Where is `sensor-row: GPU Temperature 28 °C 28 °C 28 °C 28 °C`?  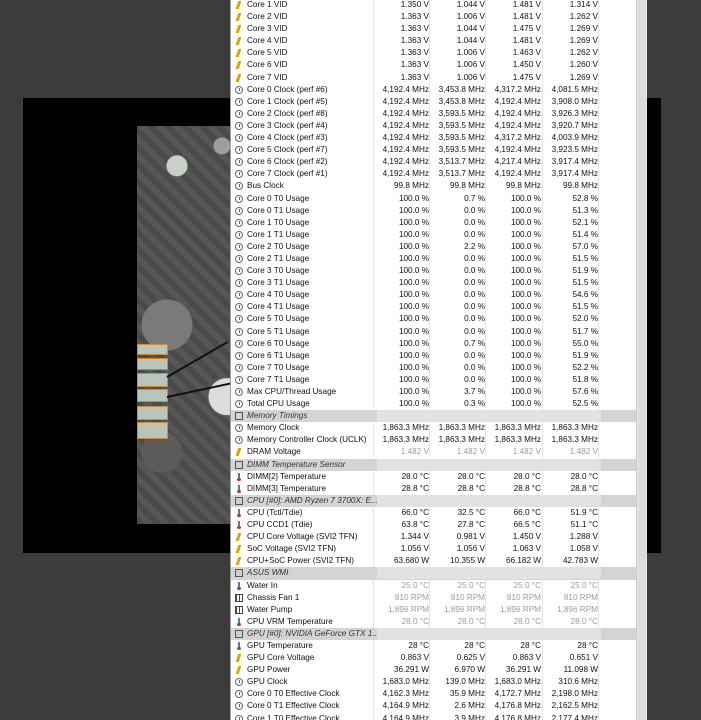 sensor-row: GPU Temperature 28 °C 28 °C 28 °C 28 °C is located at coordinates (439, 645).